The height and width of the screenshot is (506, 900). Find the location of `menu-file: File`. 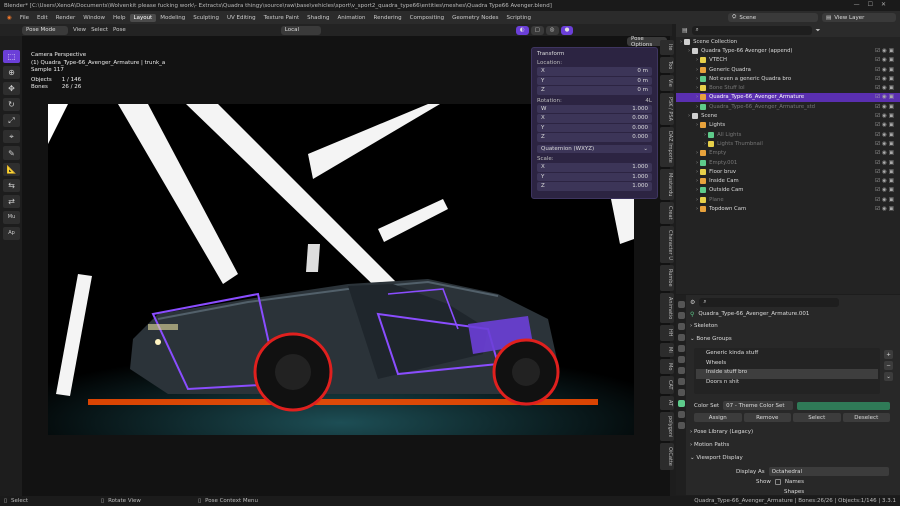

menu-file: File is located at coordinates (24, 18).